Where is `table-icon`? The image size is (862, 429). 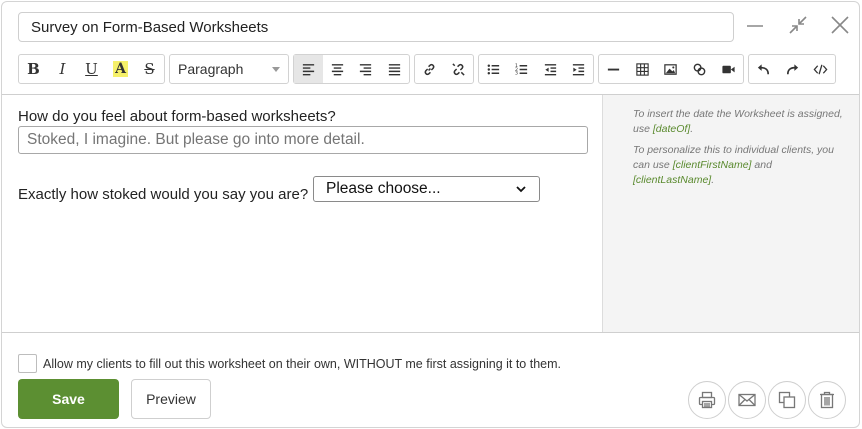
table-icon is located at coordinates (642, 69).